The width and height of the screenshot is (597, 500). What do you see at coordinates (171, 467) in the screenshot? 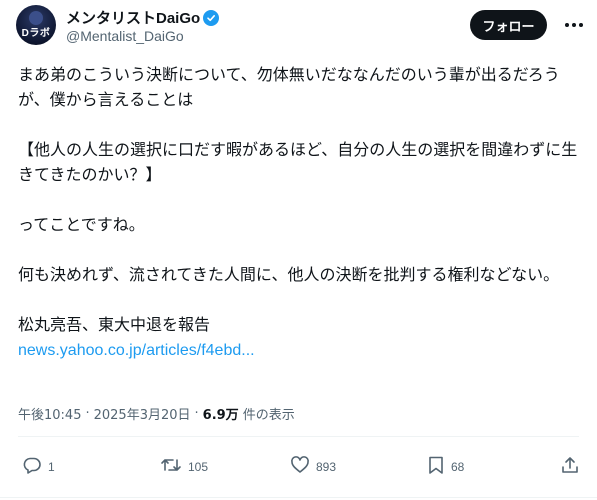
I see `repost-icon` at bounding box center [171, 467].